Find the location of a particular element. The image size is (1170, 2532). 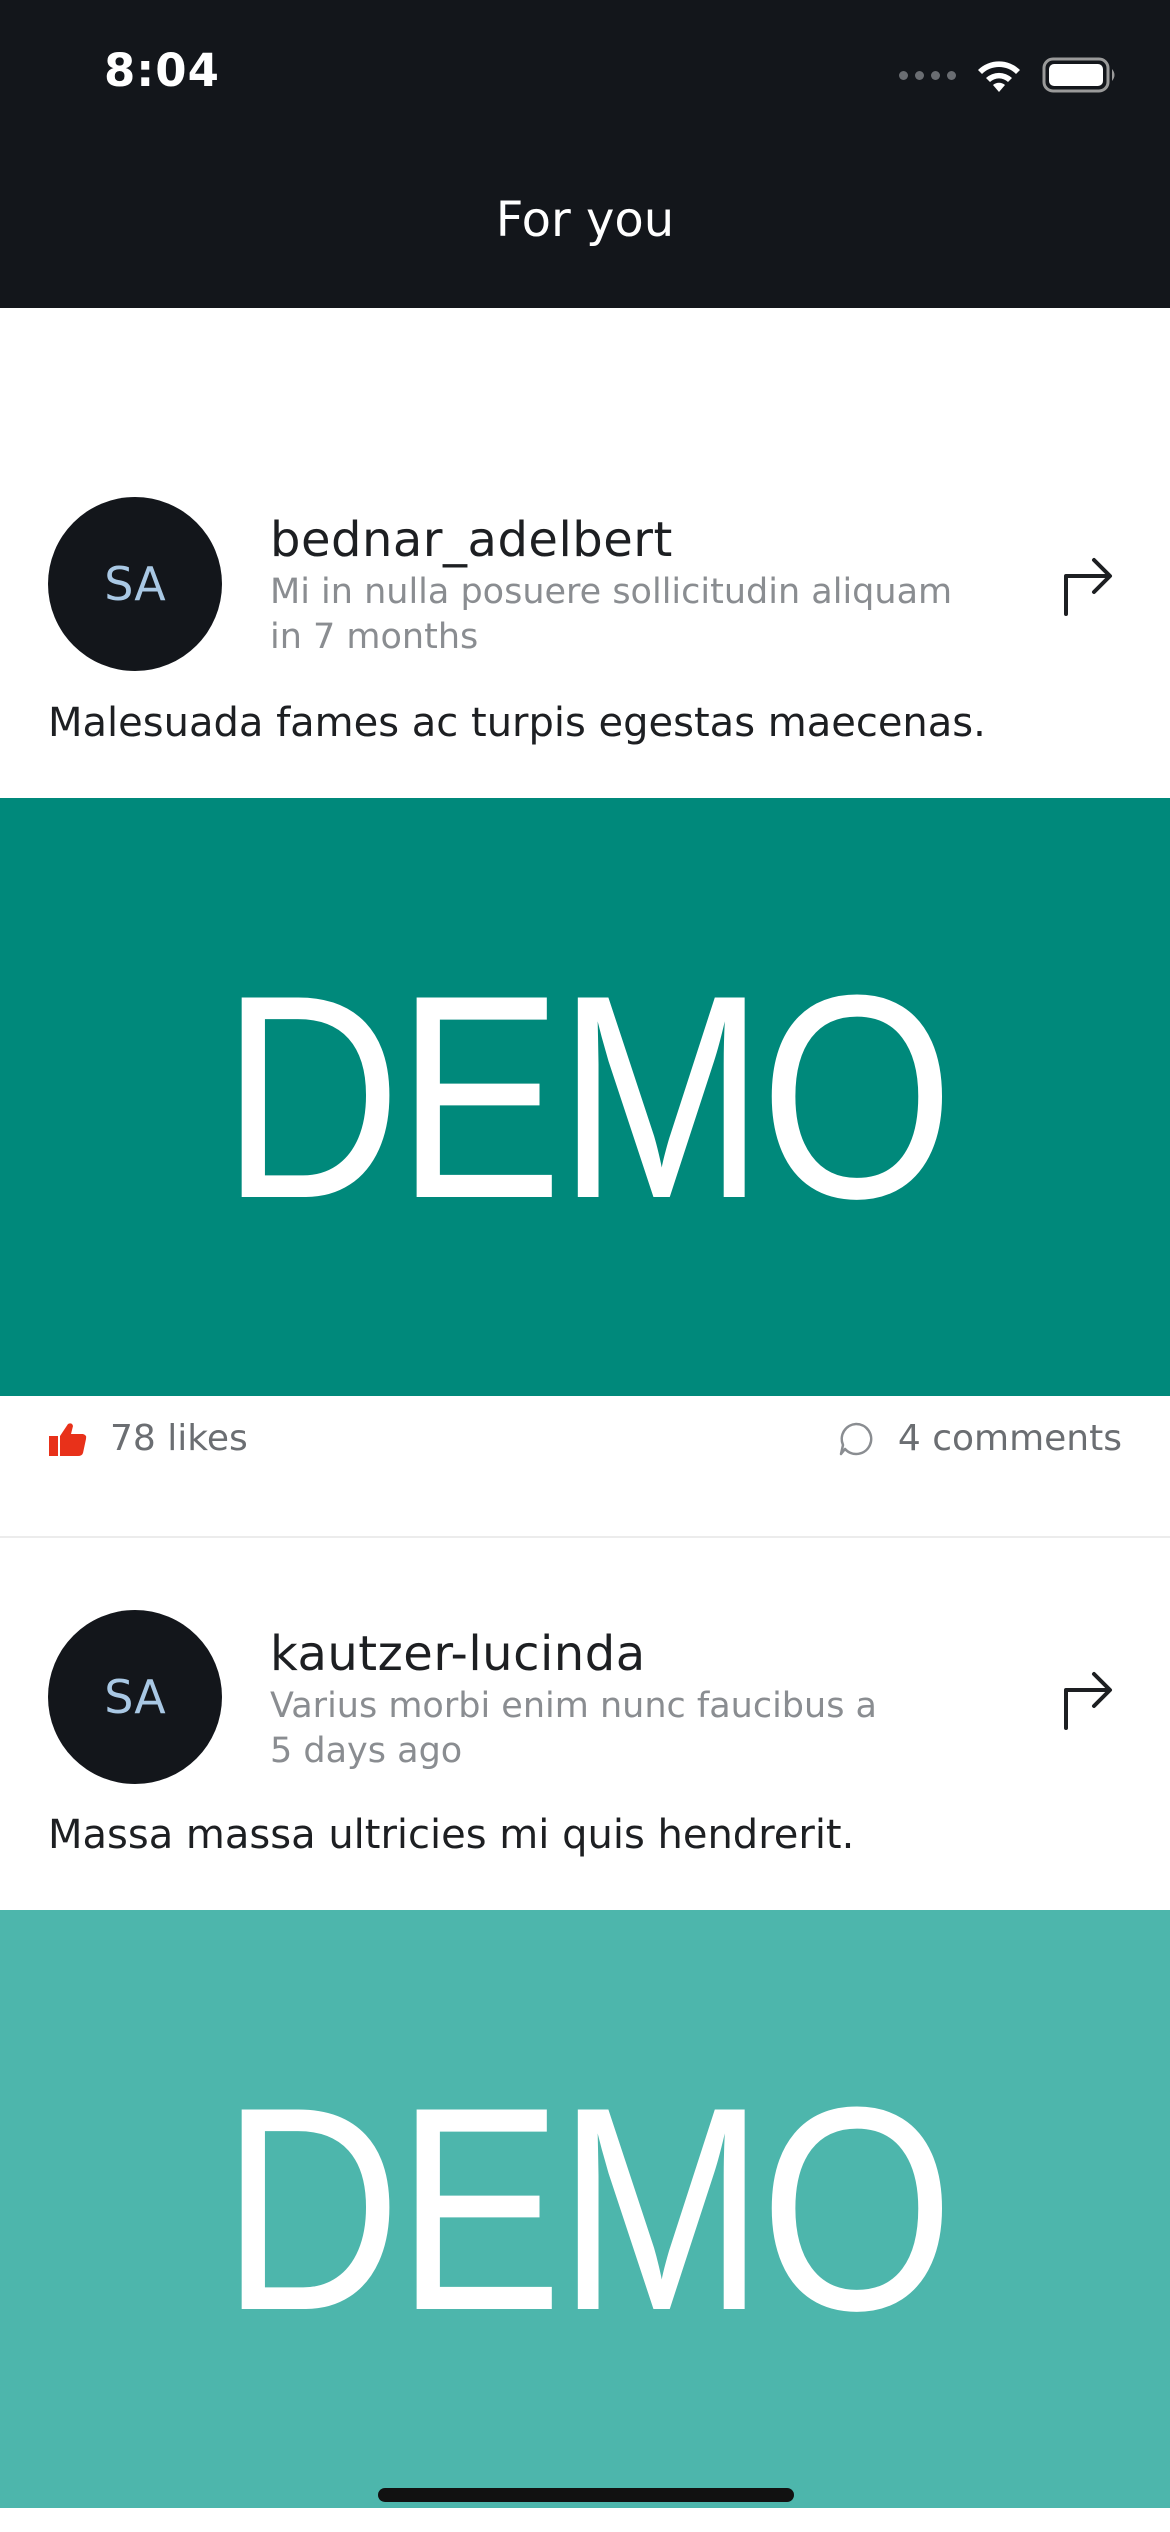

status-time: 8:04 is located at coordinates (162, 70).